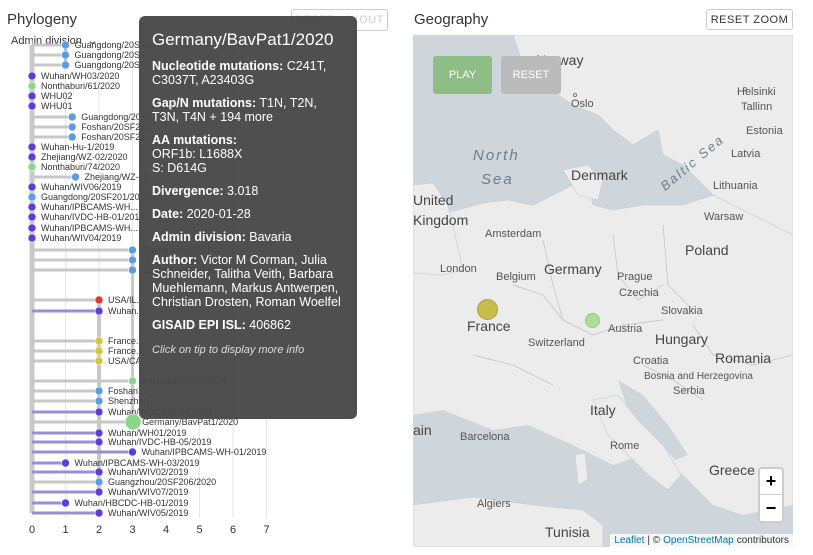 The image size is (813, 555). Describe the element at coordinates (629, 540) in the screenshot. I see `leaflet-link: Leaflet` at that location.